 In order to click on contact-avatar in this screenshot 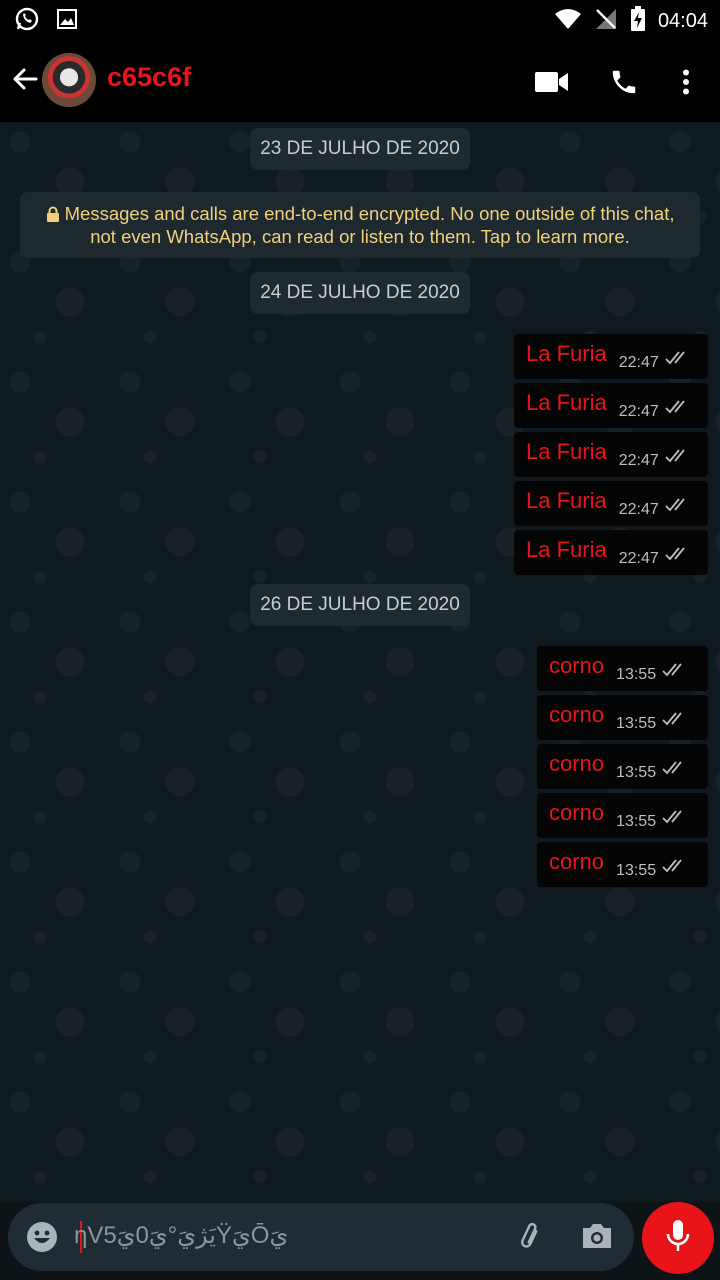, I will do `click(69, 80)`.